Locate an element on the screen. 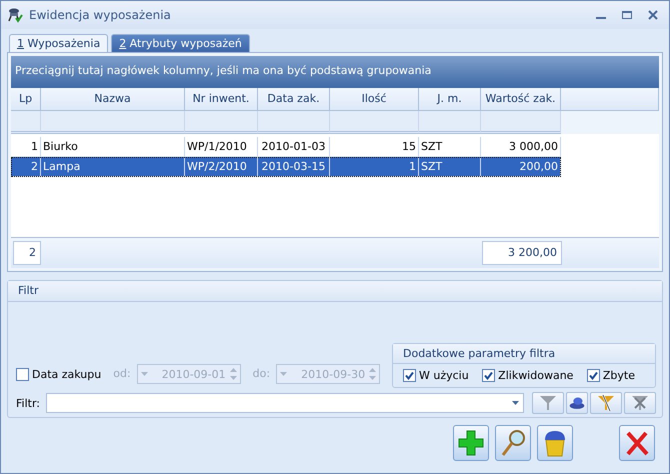 The height and width of the screenshot is (474, 670). tab: 1 Wyposażenia is located at coordinates (58, 43).